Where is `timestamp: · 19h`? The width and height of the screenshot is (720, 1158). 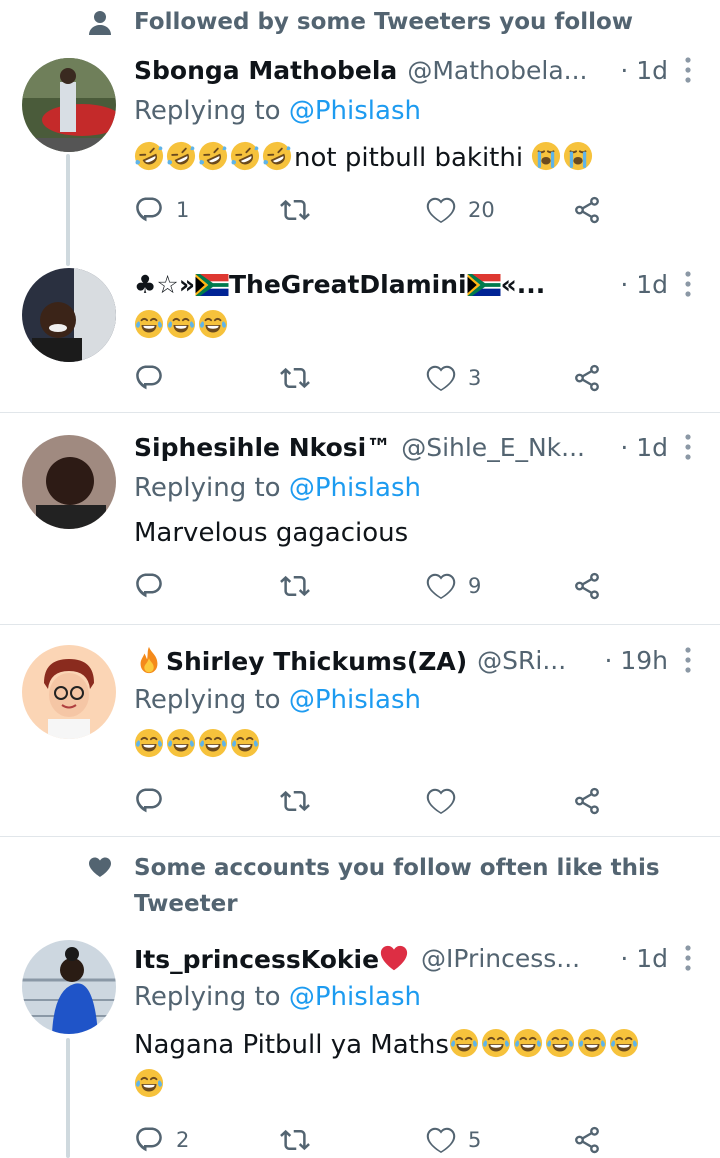
timestamp: · 19h is located at coordinates (636, 660).